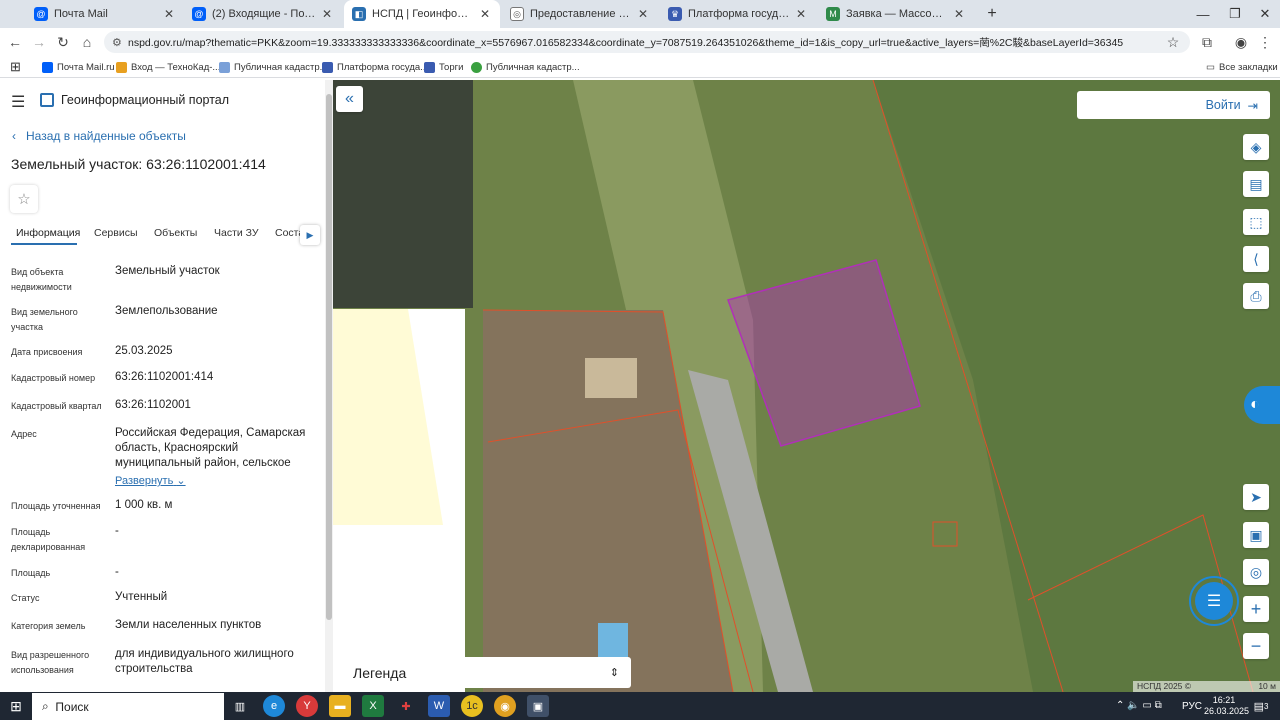 Image resolution: width=1280 pixels, height=720 pixels. I want to click on excel-icon: X, so click(373, 706).